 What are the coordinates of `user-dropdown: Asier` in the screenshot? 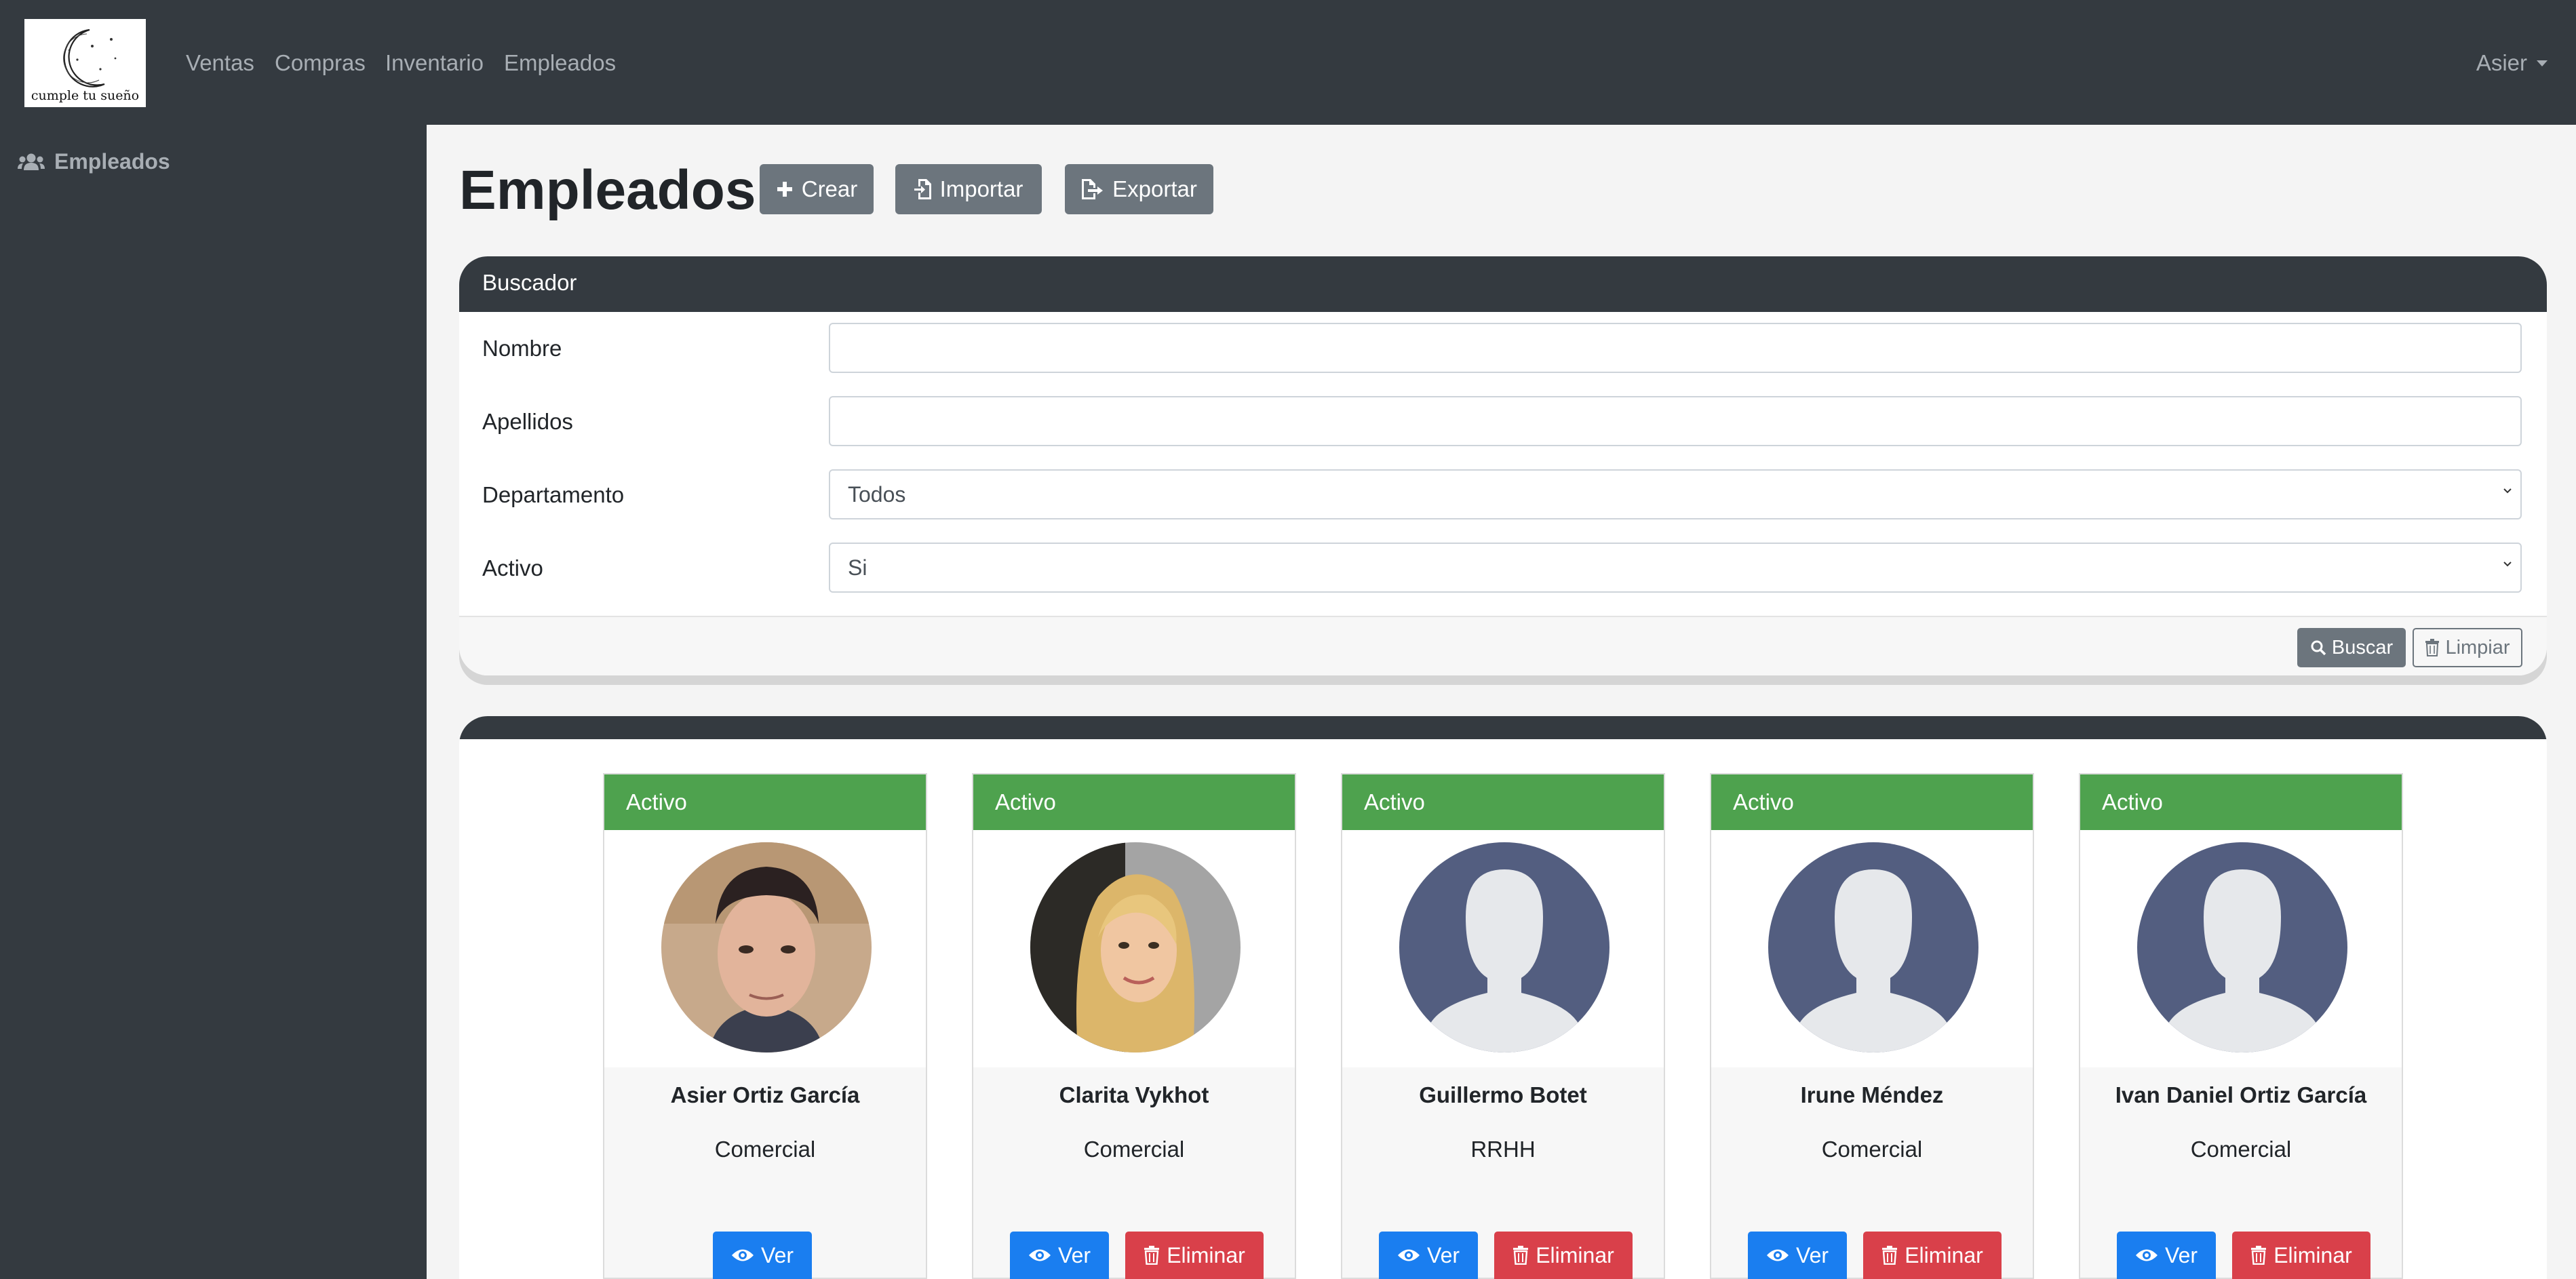 It's located at (2512, 63).